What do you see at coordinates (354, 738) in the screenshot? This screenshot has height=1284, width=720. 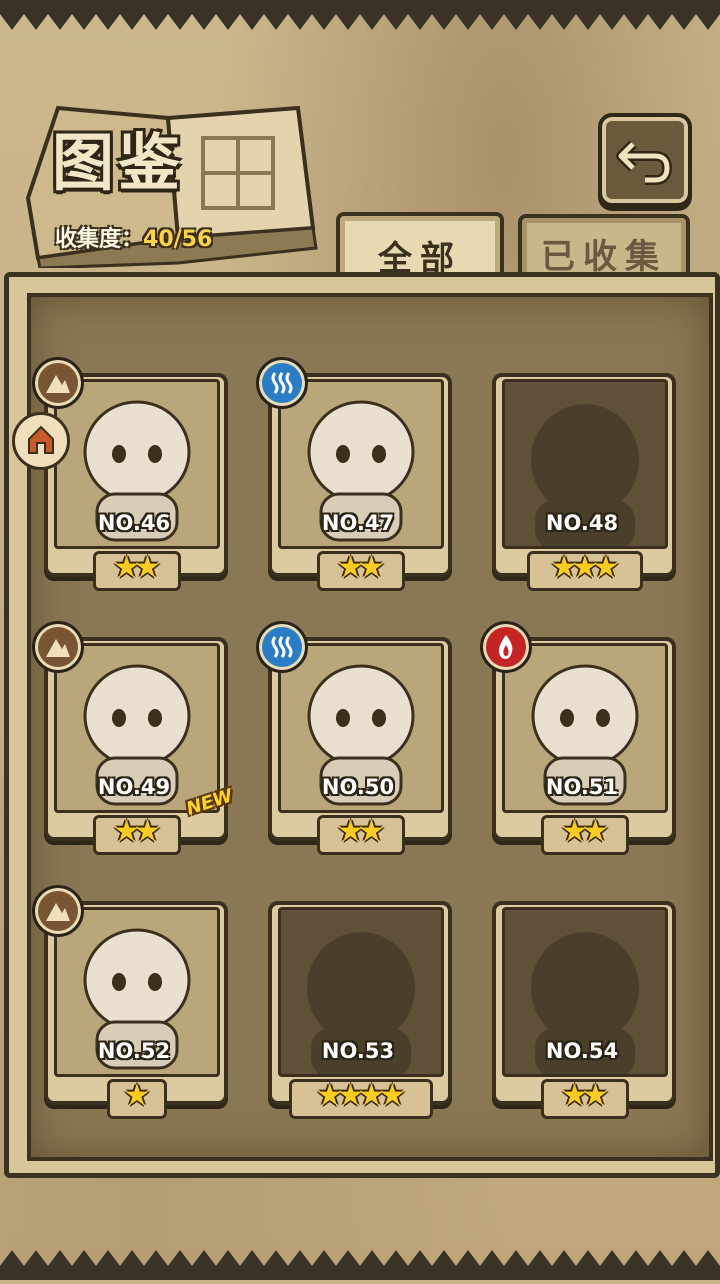 I see `monster-card: NO.50 ★★` at bounding box center [354, 738].